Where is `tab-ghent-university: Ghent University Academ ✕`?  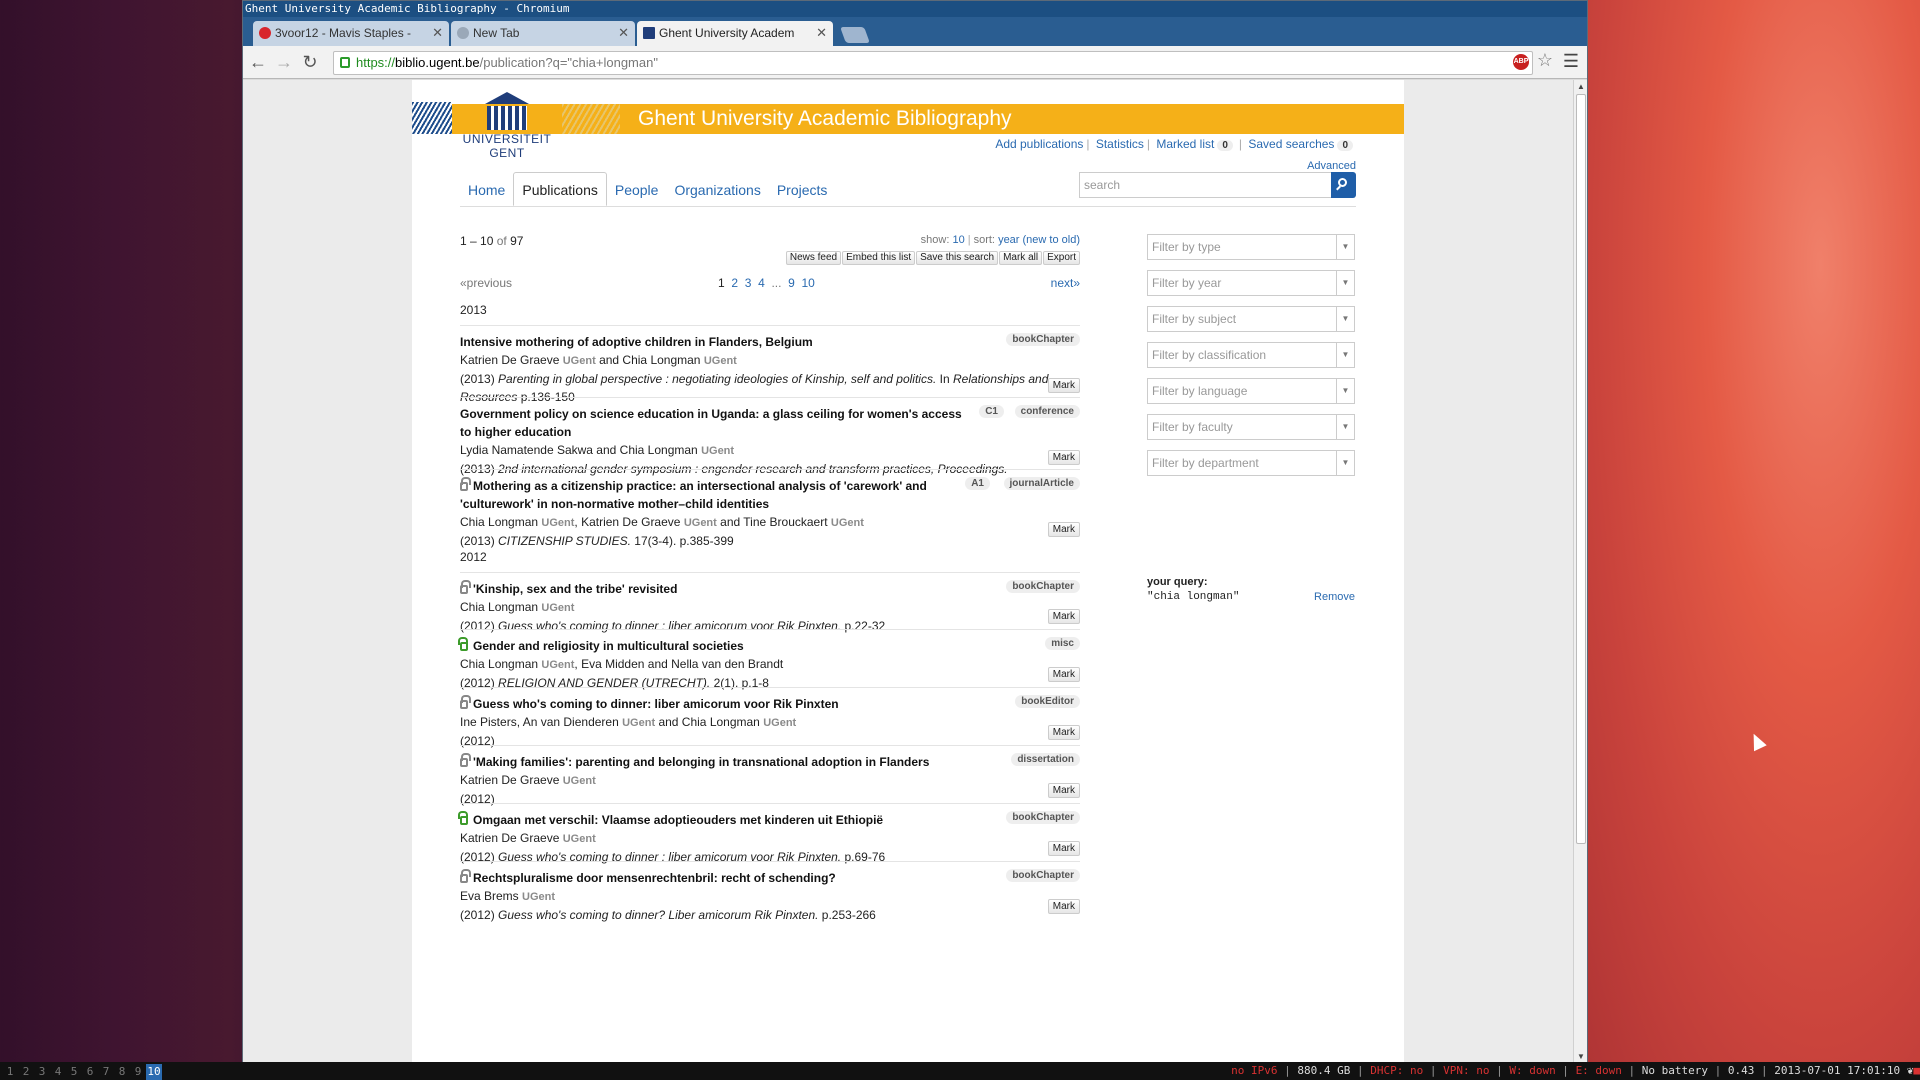
tab-ghent-university: Ghent University Academ ✕ is located at coordinates (735, 33).